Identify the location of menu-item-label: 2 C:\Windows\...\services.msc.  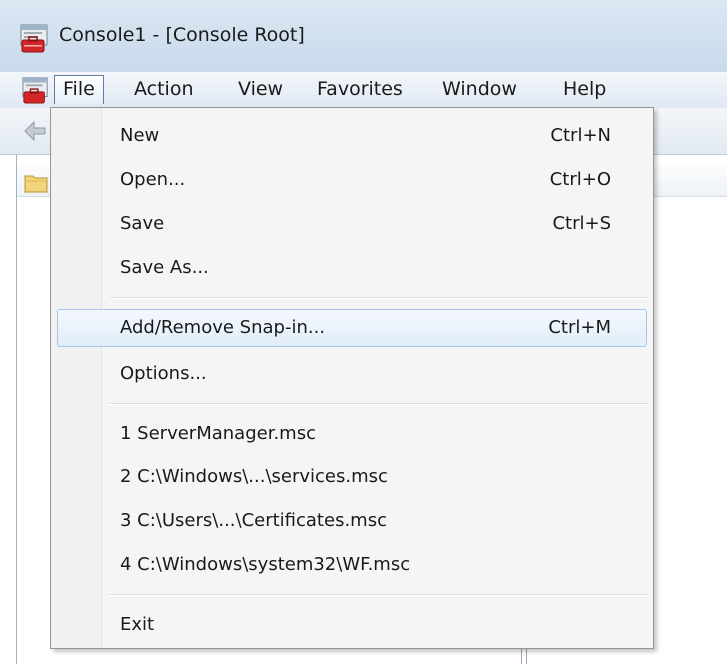
(254, 476).